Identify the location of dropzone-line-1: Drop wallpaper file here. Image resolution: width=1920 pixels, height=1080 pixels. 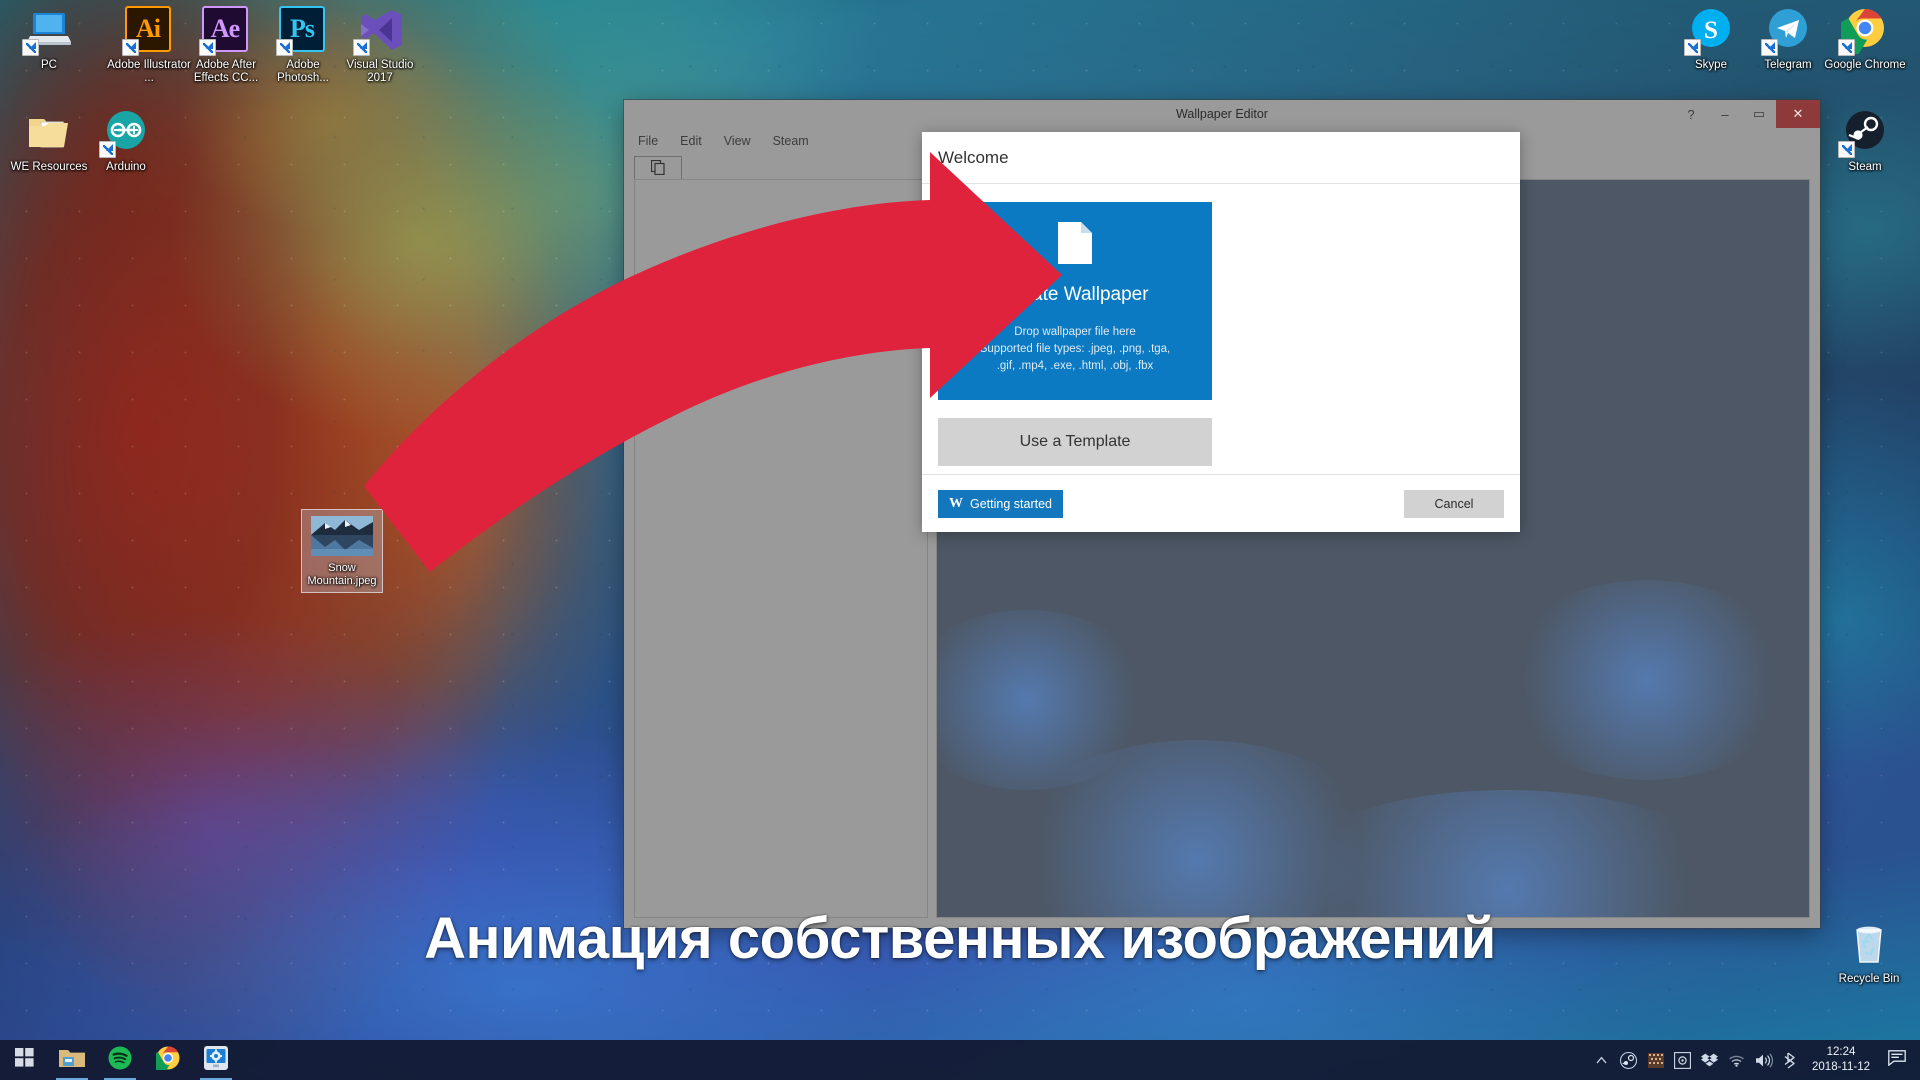
(1075, 332).